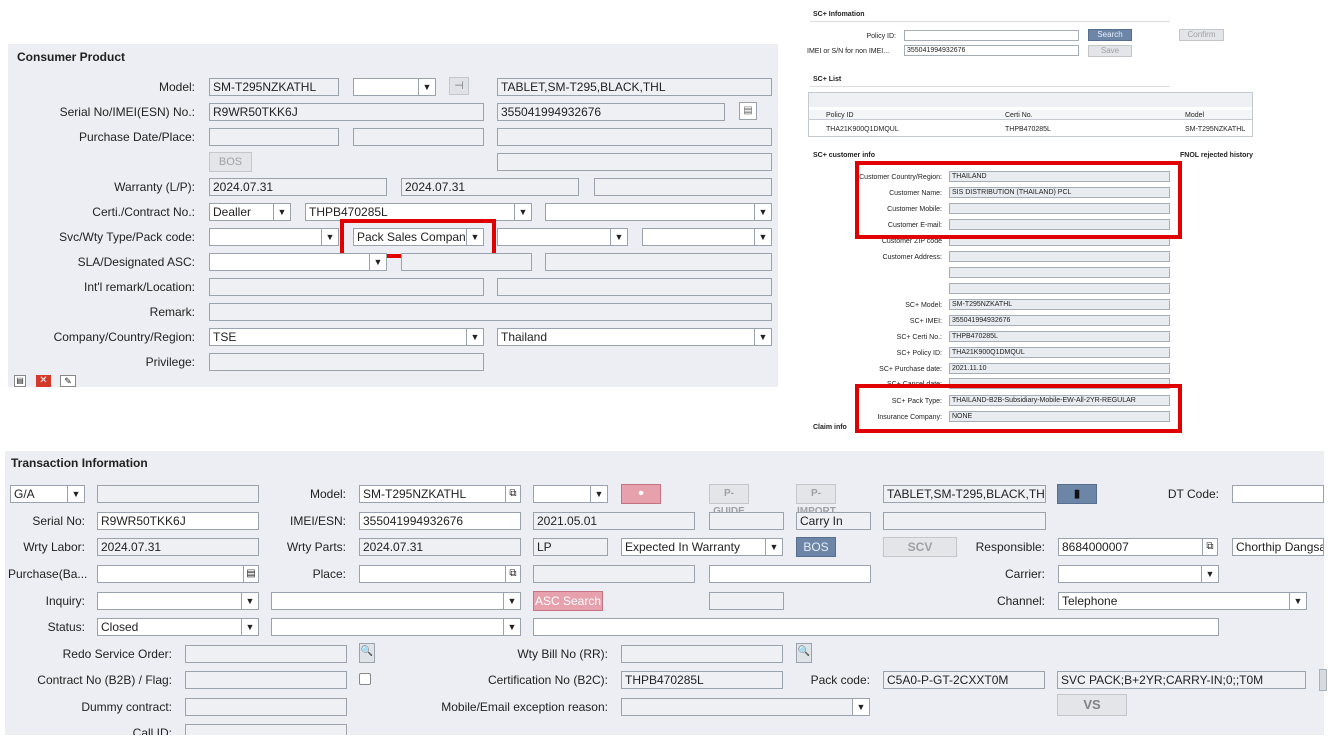 This screenshot has height=747, width=1334. Describe the element at coordinates (47, 494) in the screenshot. I see `ga-dropdown: G/A ▼` at that location.